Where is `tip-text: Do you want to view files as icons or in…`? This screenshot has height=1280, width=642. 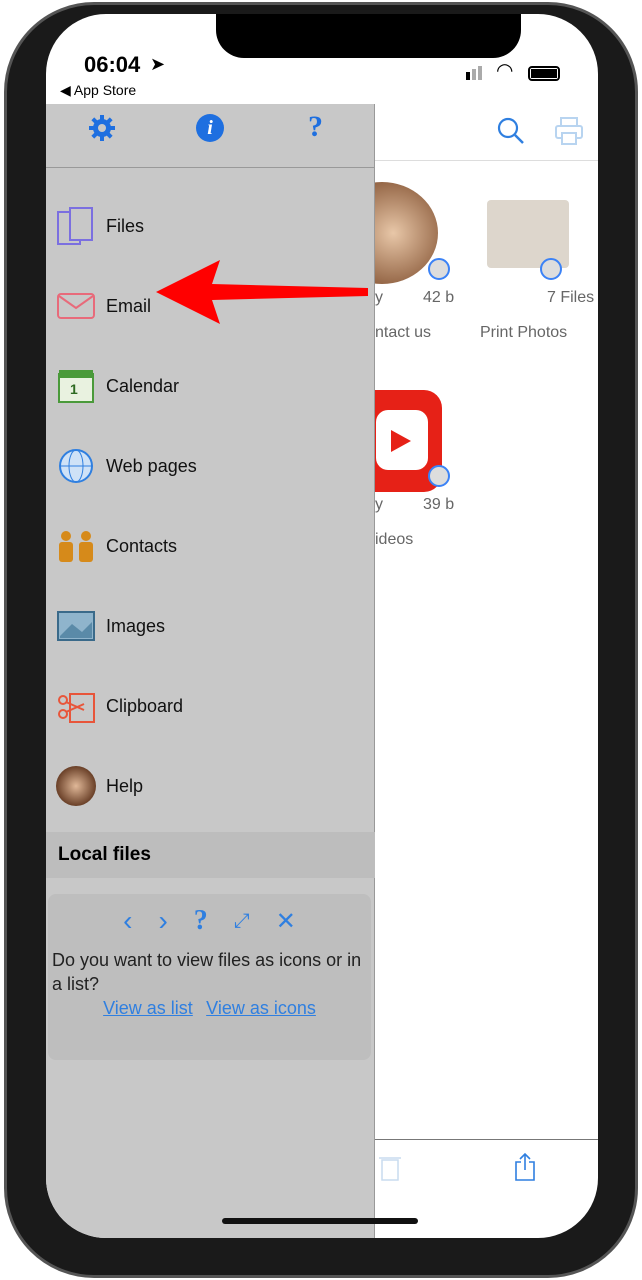
tip-text: Do you want to view files as icons or in… is located at coordinates (207, 972).